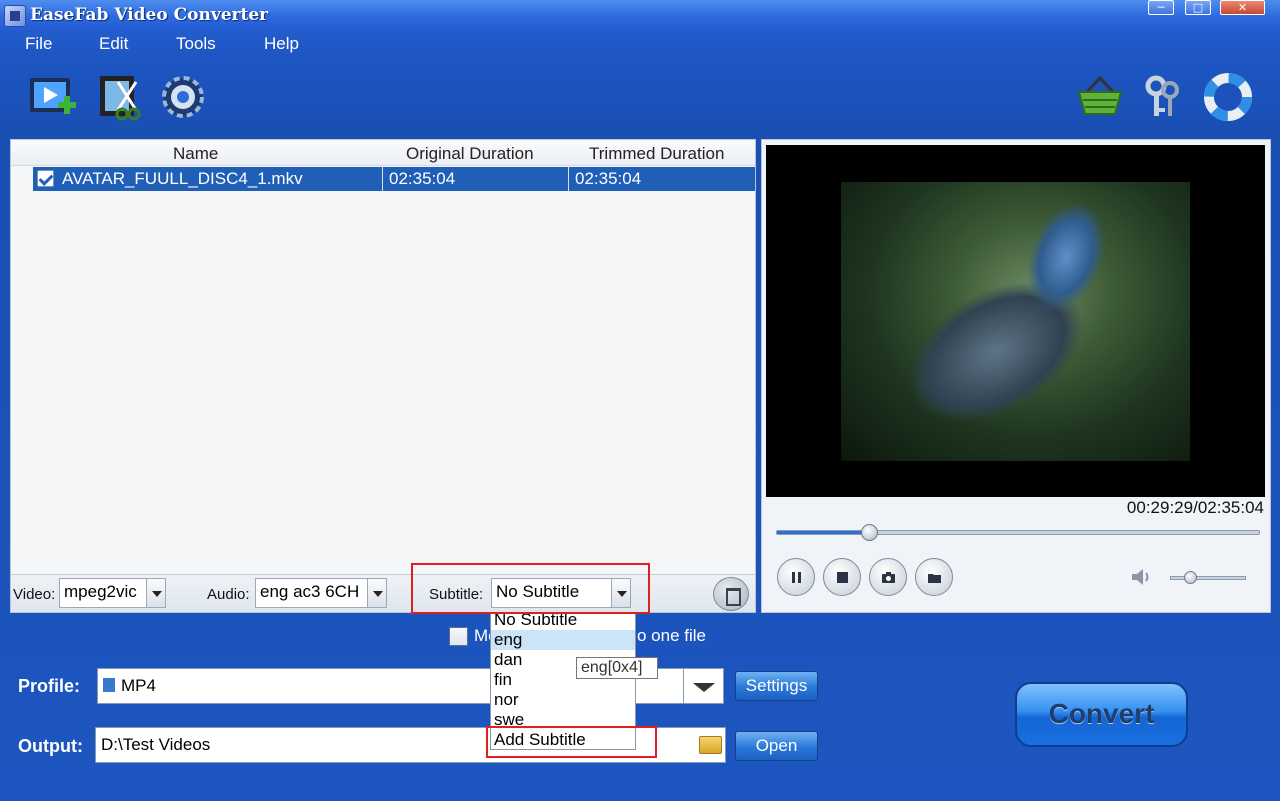 The width and height of the screenshot is (1280, 801). I want to click on video-track-select: mpeg2vic, so click(103, 593).